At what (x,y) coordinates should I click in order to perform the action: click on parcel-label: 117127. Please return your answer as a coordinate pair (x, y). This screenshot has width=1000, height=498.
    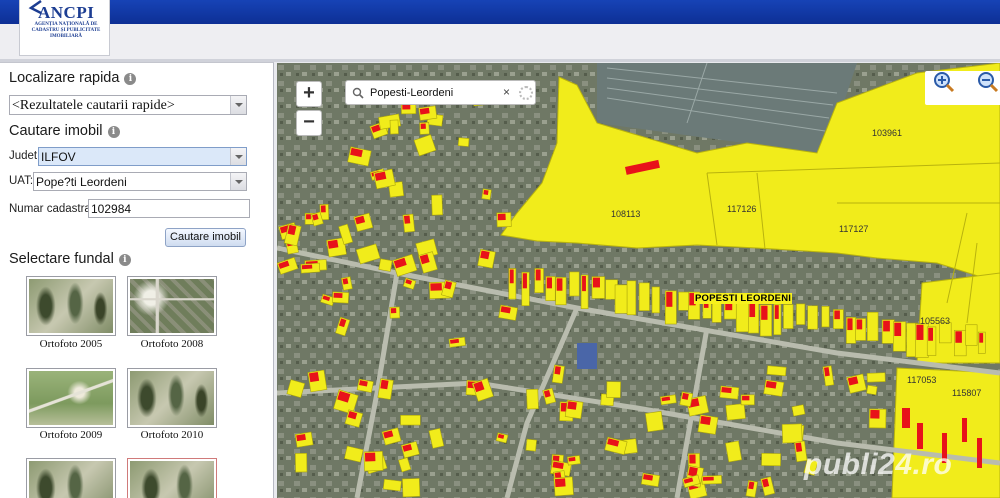
    Looking at the image, I should click on (854, 229).